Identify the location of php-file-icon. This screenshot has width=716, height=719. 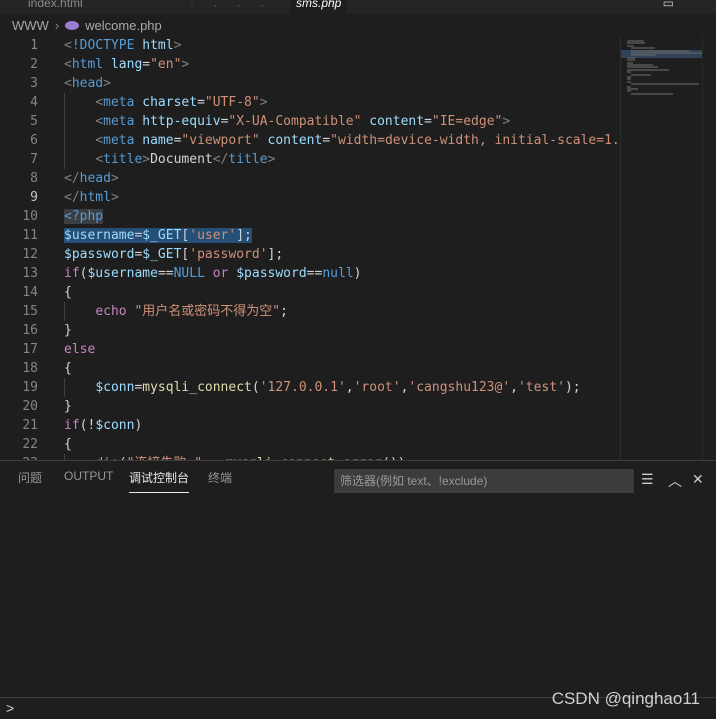
(72, 25).